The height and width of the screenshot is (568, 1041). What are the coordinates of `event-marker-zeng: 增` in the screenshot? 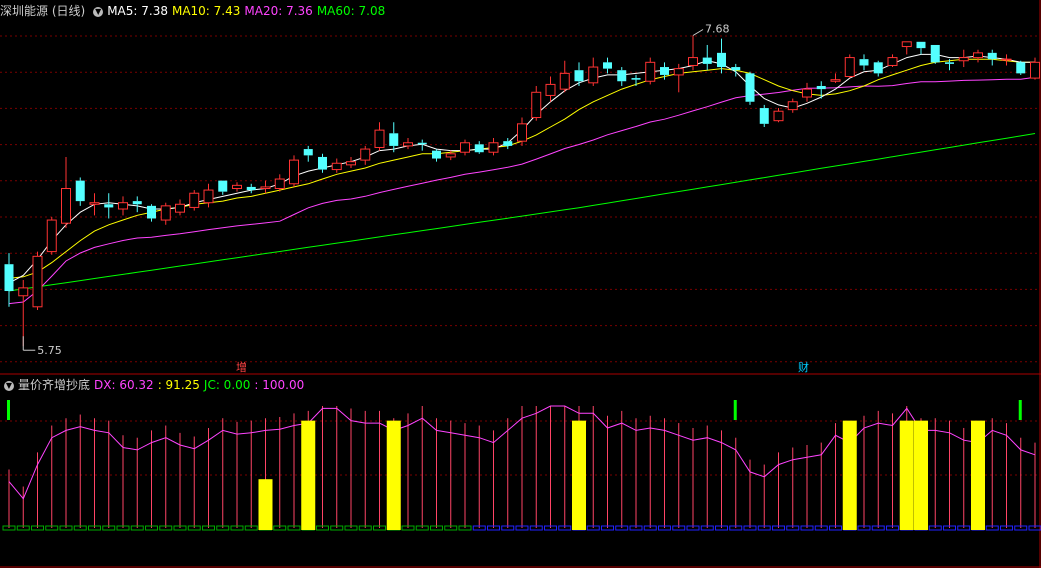 It's located at (241, 368).